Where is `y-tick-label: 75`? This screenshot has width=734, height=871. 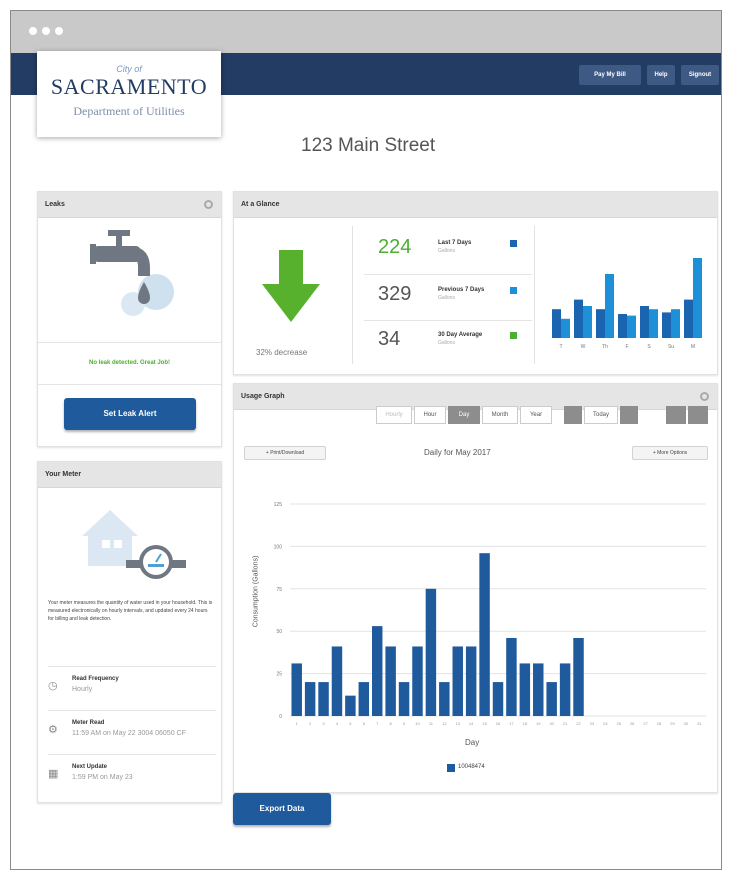 y-tick-label: 75 is located at coordinates (279, 590).